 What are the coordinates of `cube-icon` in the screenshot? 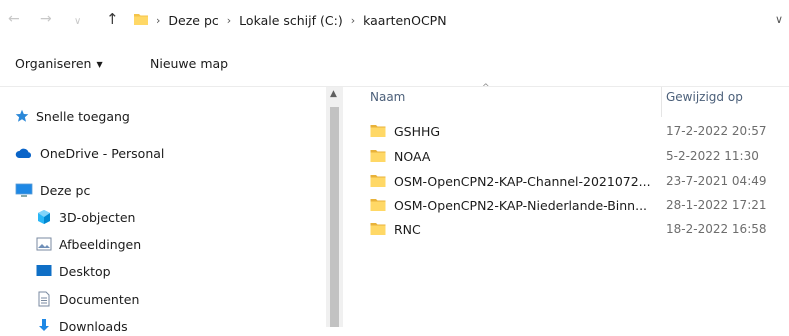 It's located at (44, 217).